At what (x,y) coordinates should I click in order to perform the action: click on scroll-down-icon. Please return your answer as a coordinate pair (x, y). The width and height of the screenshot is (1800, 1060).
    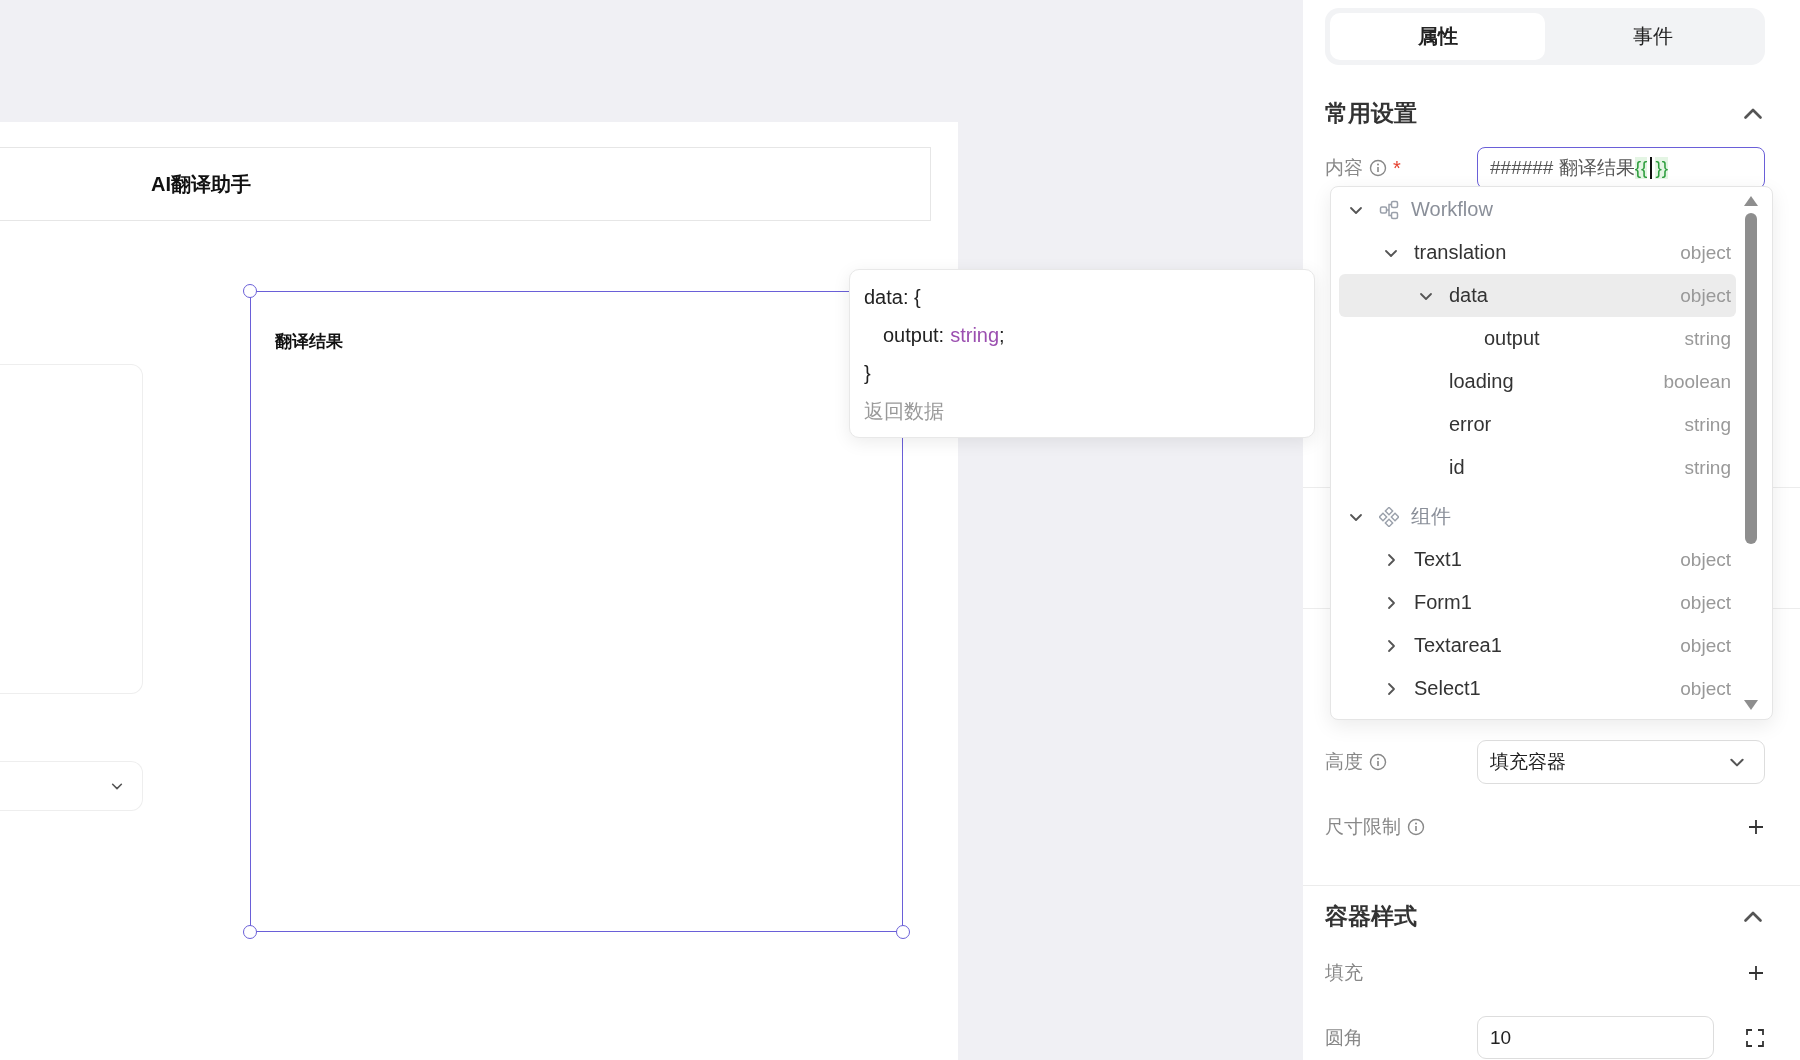
    Looking at the image, I should click on (1751, 705).